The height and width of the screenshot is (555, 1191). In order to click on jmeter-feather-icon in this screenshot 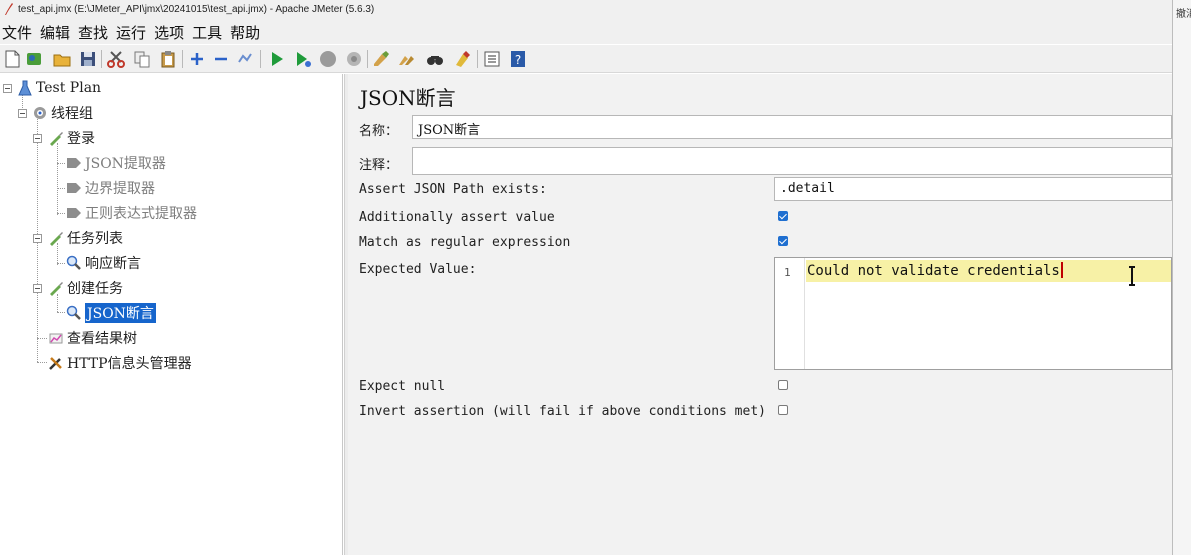, I will do `click(9, 9)`.